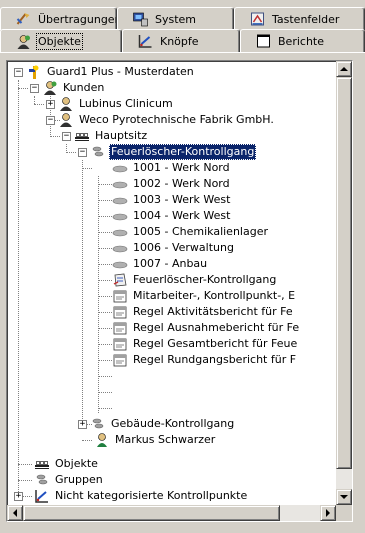 The width and height of the screenshot is (365, 533). What do you see at coordinates (111, 136) in the screenshot?
I see `tree-node-hauptsitz: Hauptsitz` at bounding box center [111, 136].